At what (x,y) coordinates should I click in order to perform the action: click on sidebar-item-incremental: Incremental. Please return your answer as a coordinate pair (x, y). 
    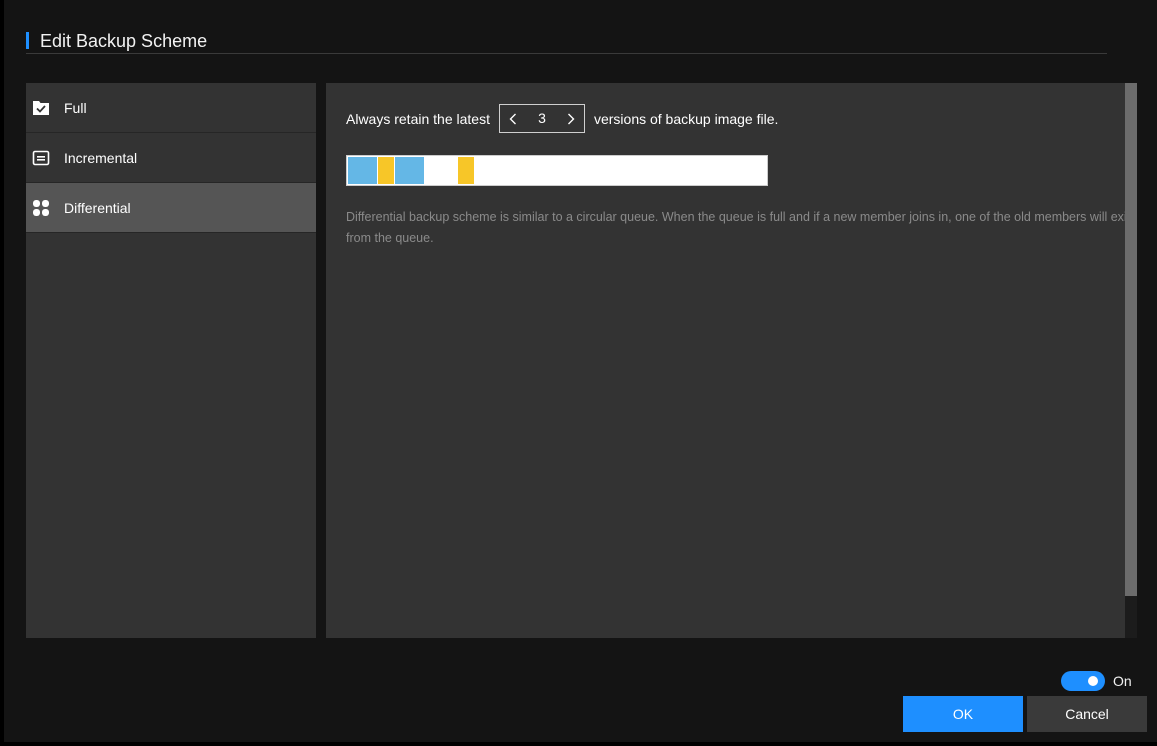
    Looking at the image, I should click on (171, 158).